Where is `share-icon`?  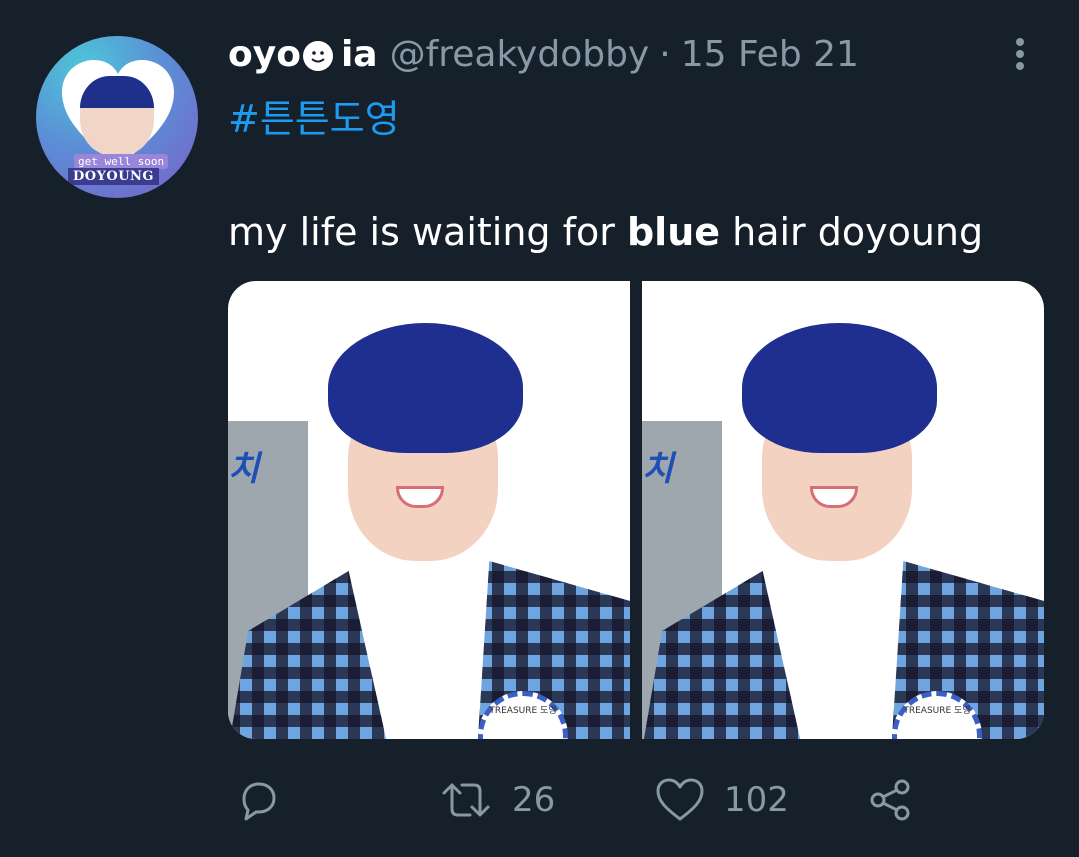 share-icon is located at coordinates (890, 800).